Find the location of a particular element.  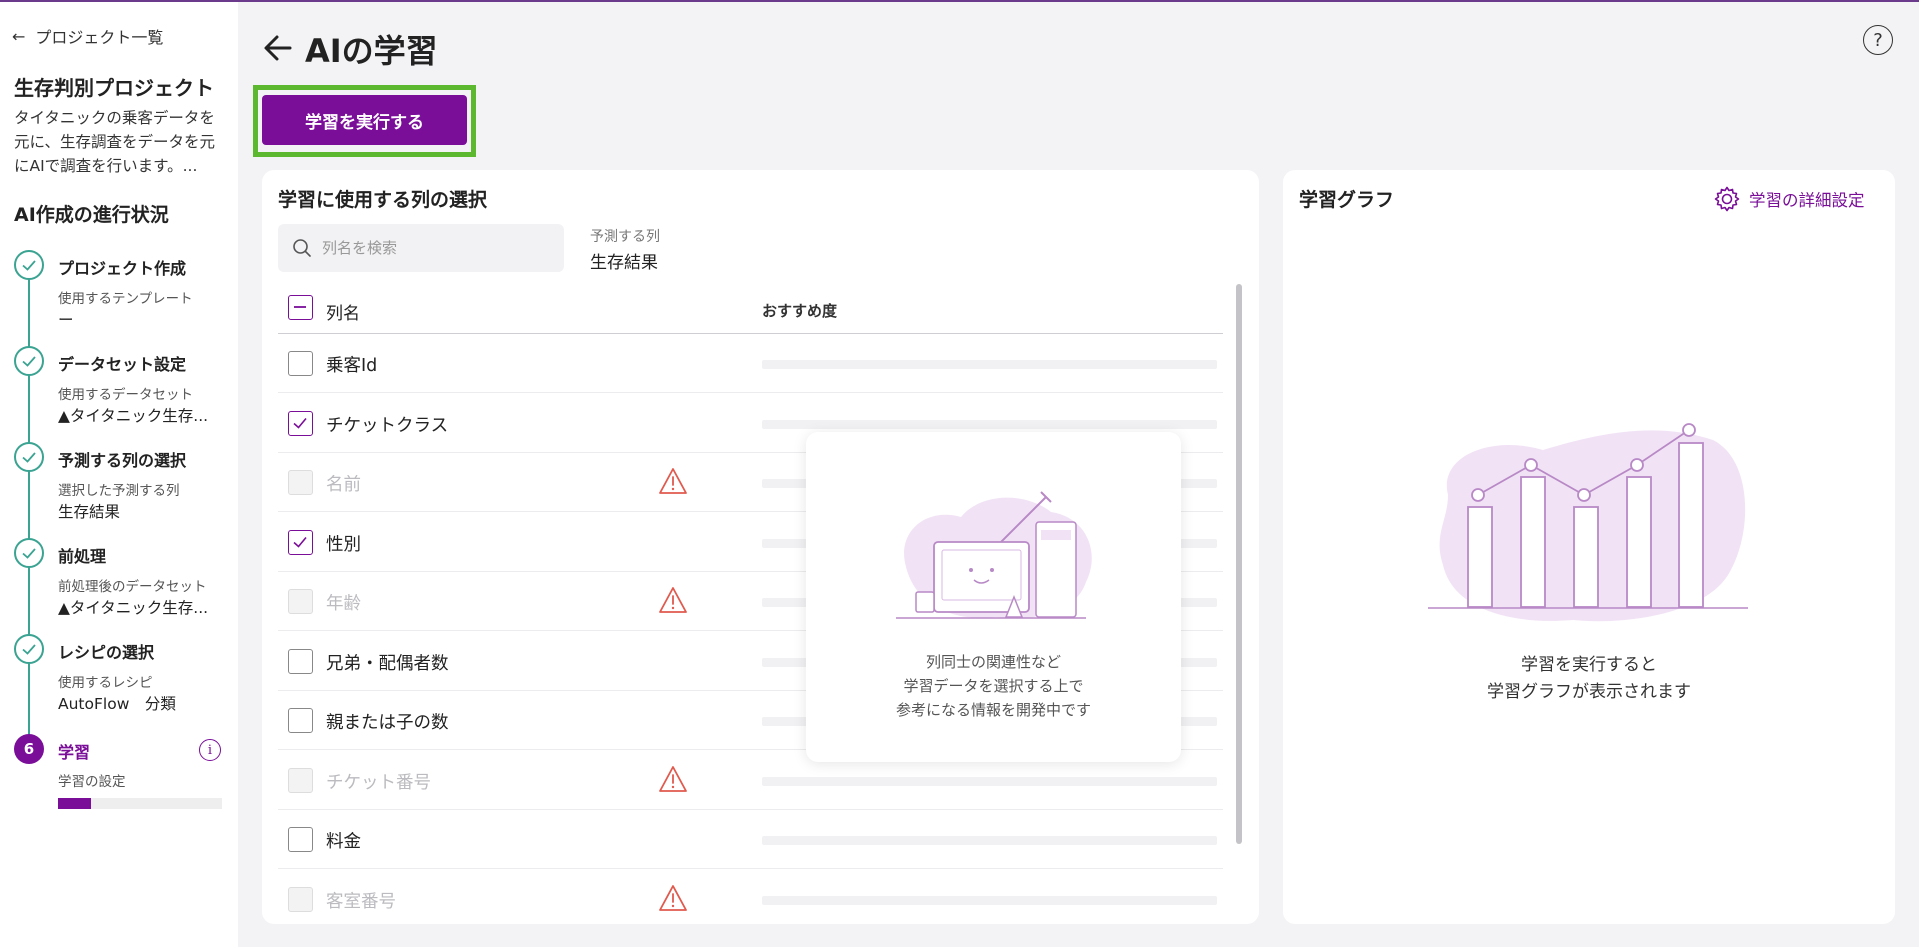

graph-message-line: 学習グラフが表示されます is located at coordinates (1589, 692).